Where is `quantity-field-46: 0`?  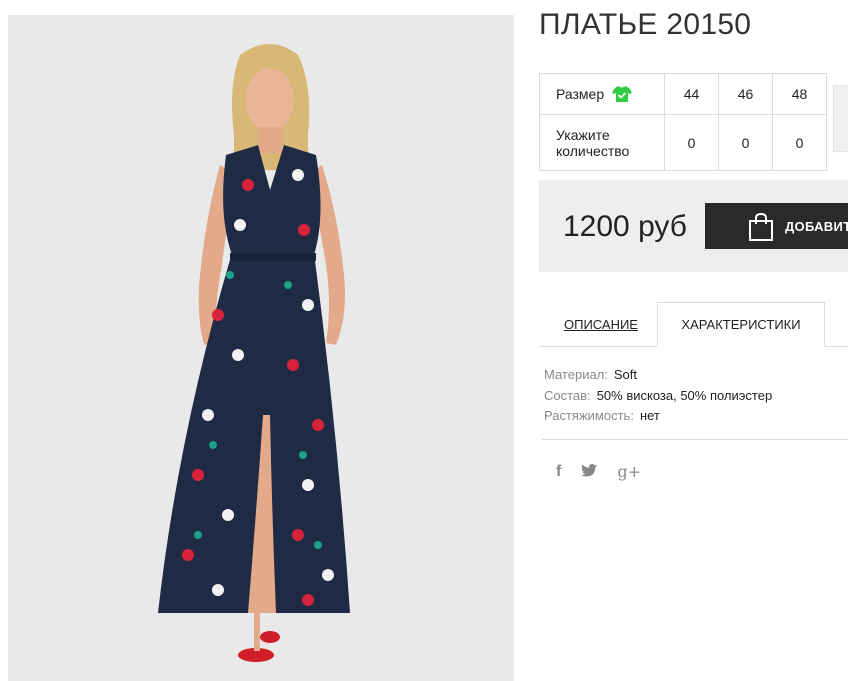
quantity-field-46: 0 is located at coordinates (745, 142).